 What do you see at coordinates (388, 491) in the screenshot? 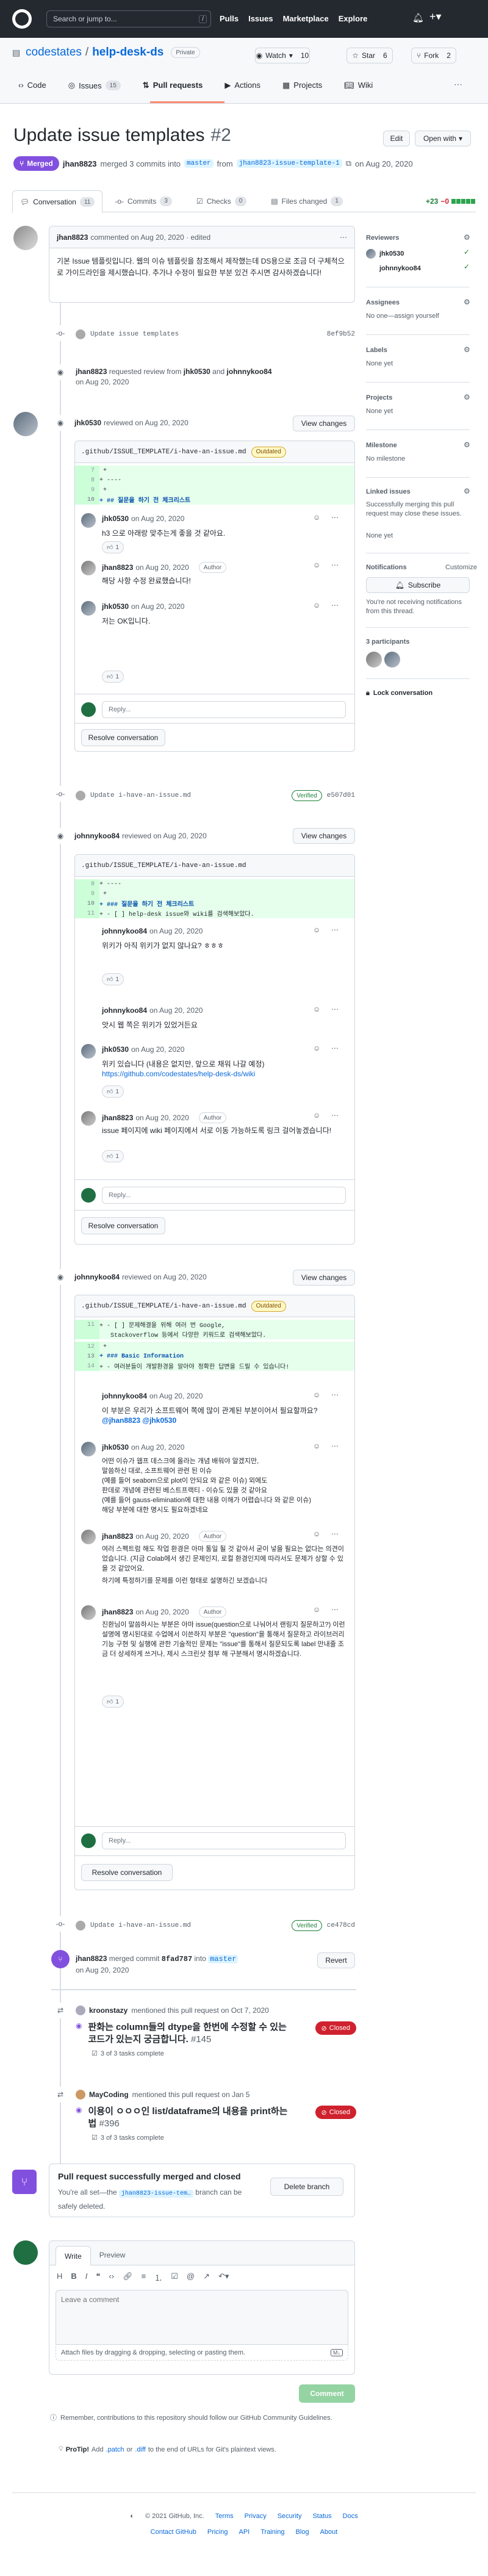
I see `sidebar-linked-heading: Linked issues` at bounding box center [388, 491].